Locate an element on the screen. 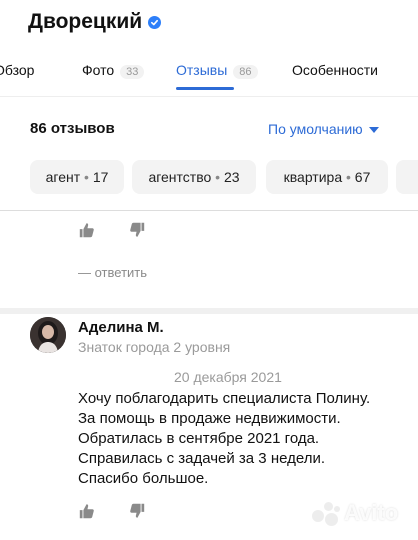  review-author-level: Знаток города 2 уровня is located at coordinates (154, 347).